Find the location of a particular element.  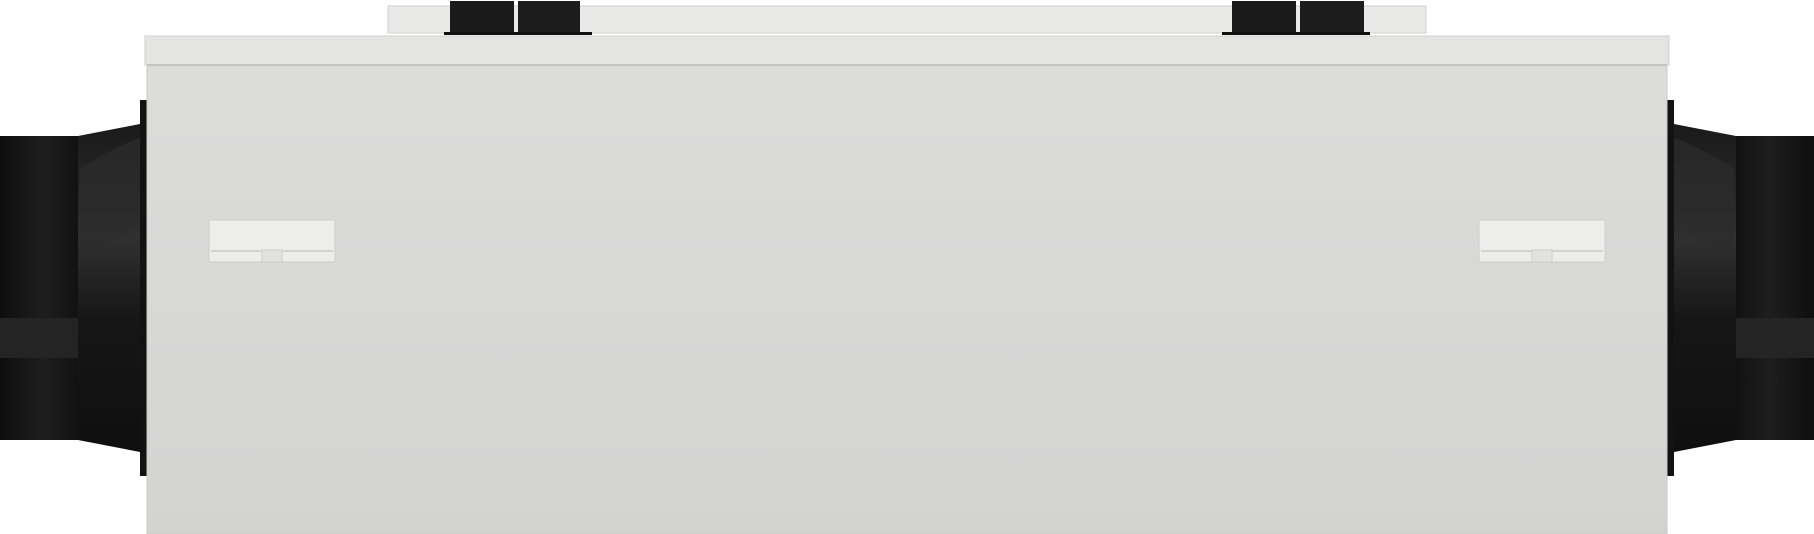

housing-lid is located at coordinates (907, 50).